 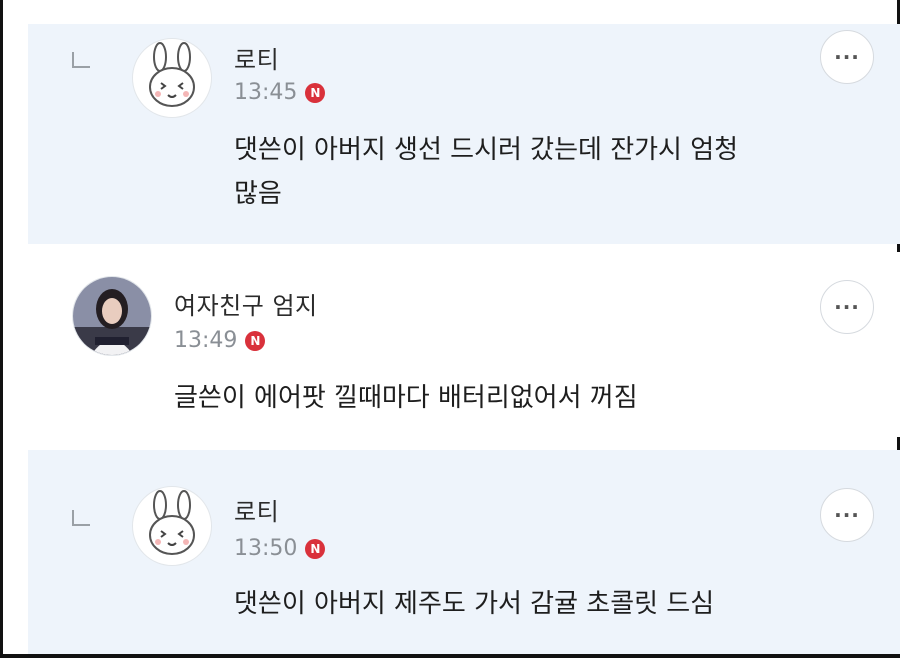 I want to click on comment-text: 댓쓴이 아버지 제주도 가서 감귤 초콜릿 드심, so click(x=474, y=604).